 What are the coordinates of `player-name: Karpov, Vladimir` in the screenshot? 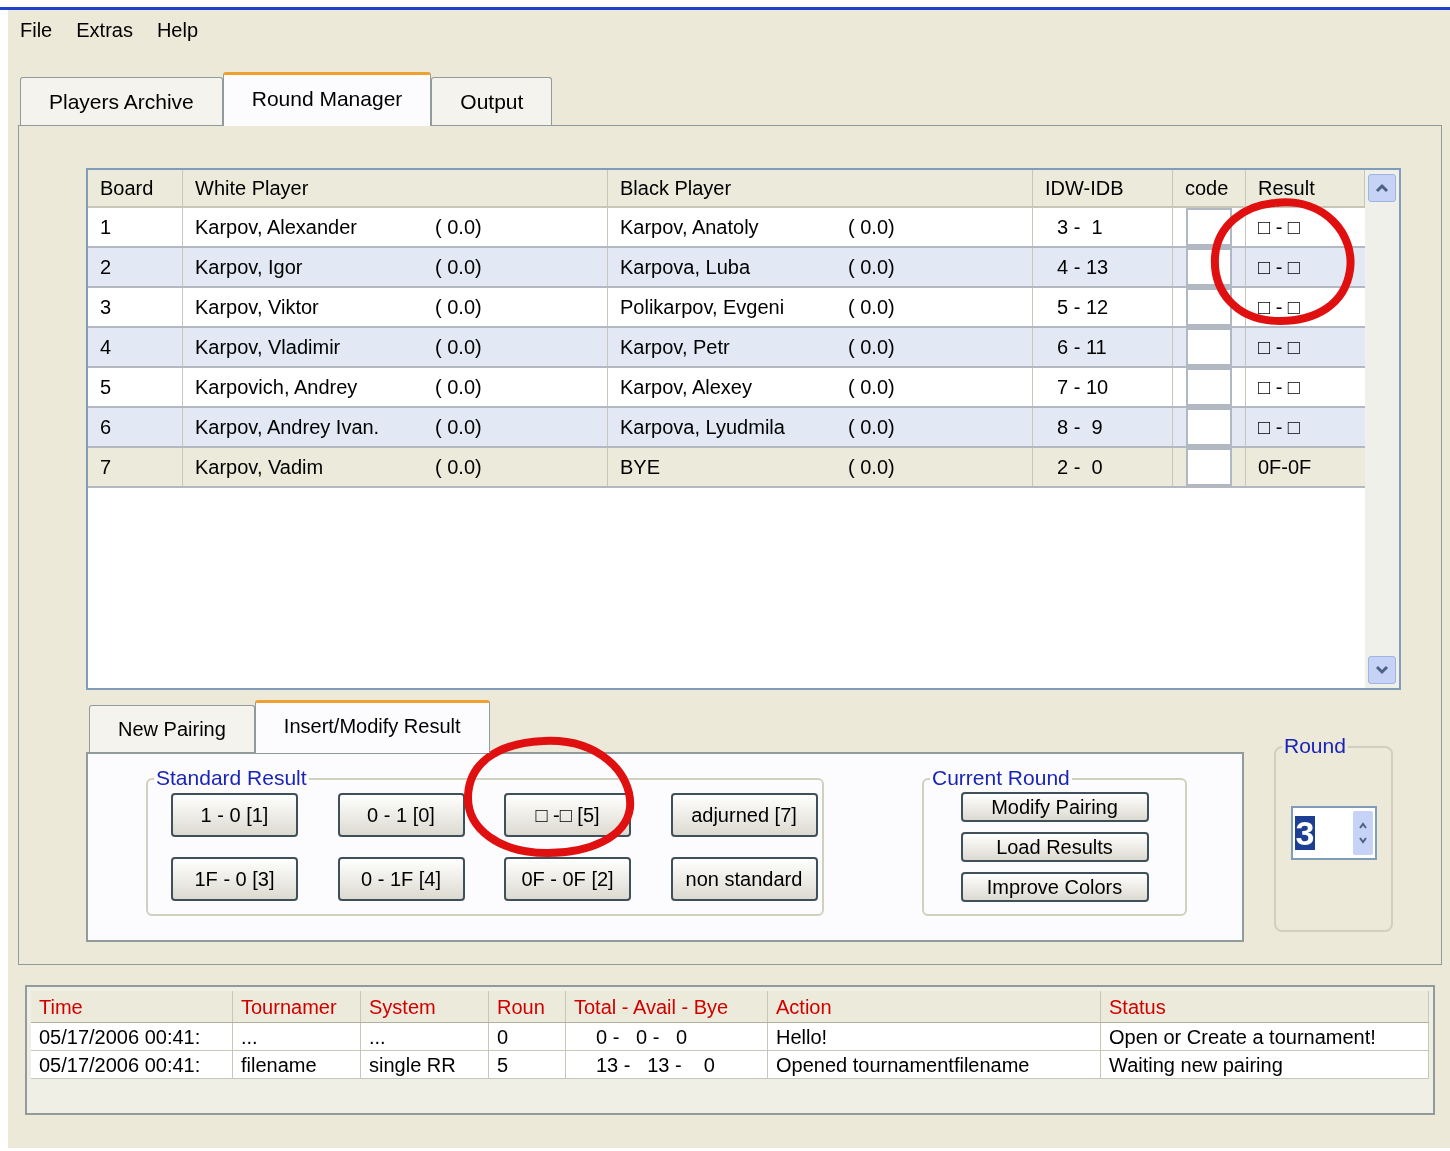 It's located at (268, 347).